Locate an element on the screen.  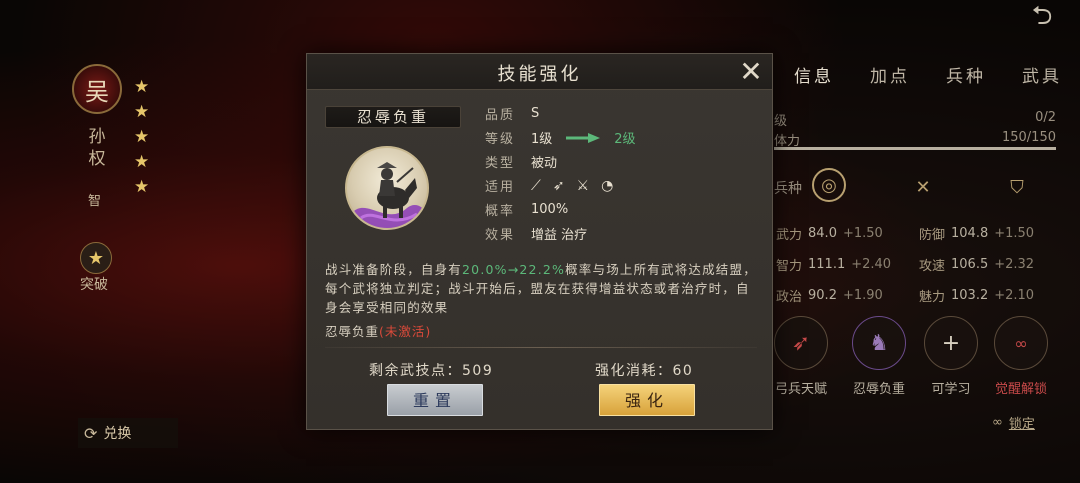
skill-slot-talent: ➶ is located at coordinates (801, 343).